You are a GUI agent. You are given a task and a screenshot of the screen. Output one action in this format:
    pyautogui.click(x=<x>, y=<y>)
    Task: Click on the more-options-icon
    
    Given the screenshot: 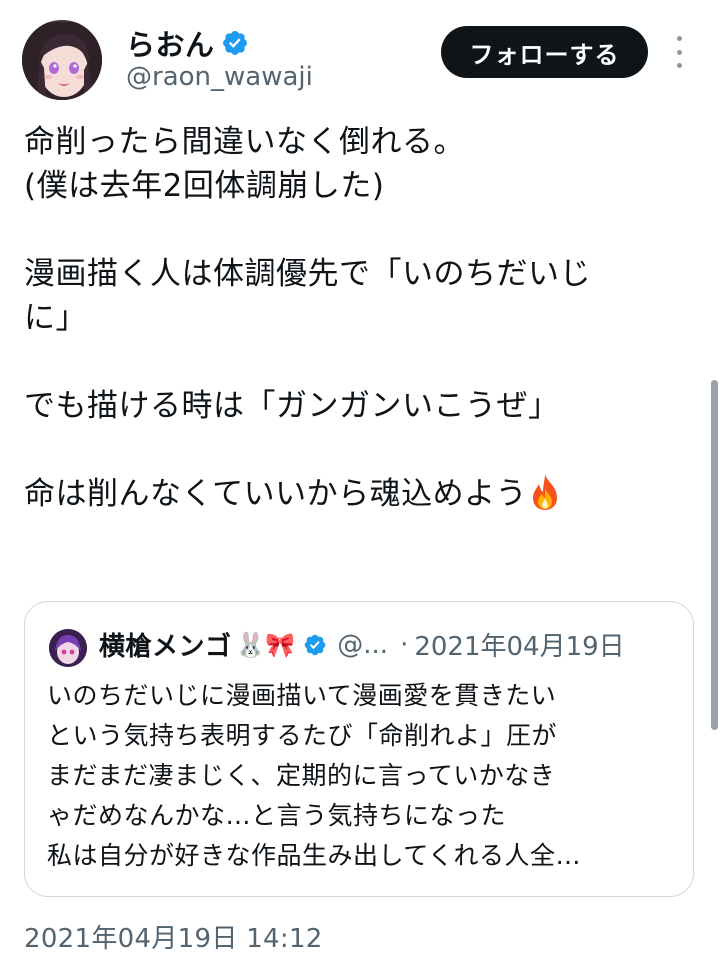 What is the action you would take?
    pyautogui.click(x=679, y=52)
    